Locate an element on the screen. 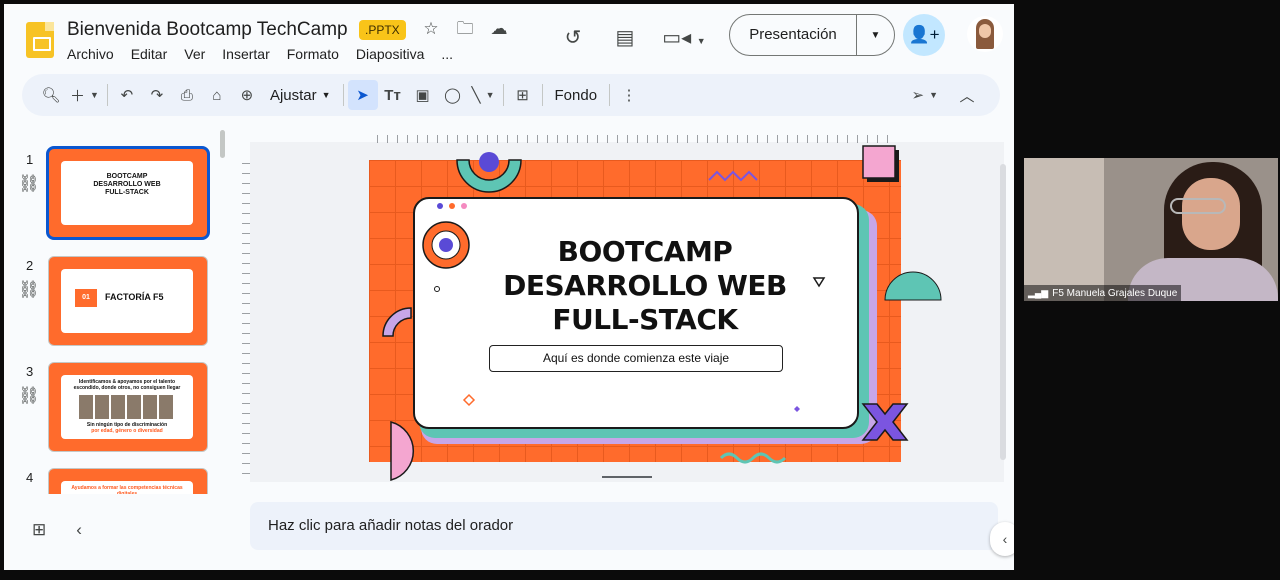  star-icon: ☆ is located at coordinates (431, 29).